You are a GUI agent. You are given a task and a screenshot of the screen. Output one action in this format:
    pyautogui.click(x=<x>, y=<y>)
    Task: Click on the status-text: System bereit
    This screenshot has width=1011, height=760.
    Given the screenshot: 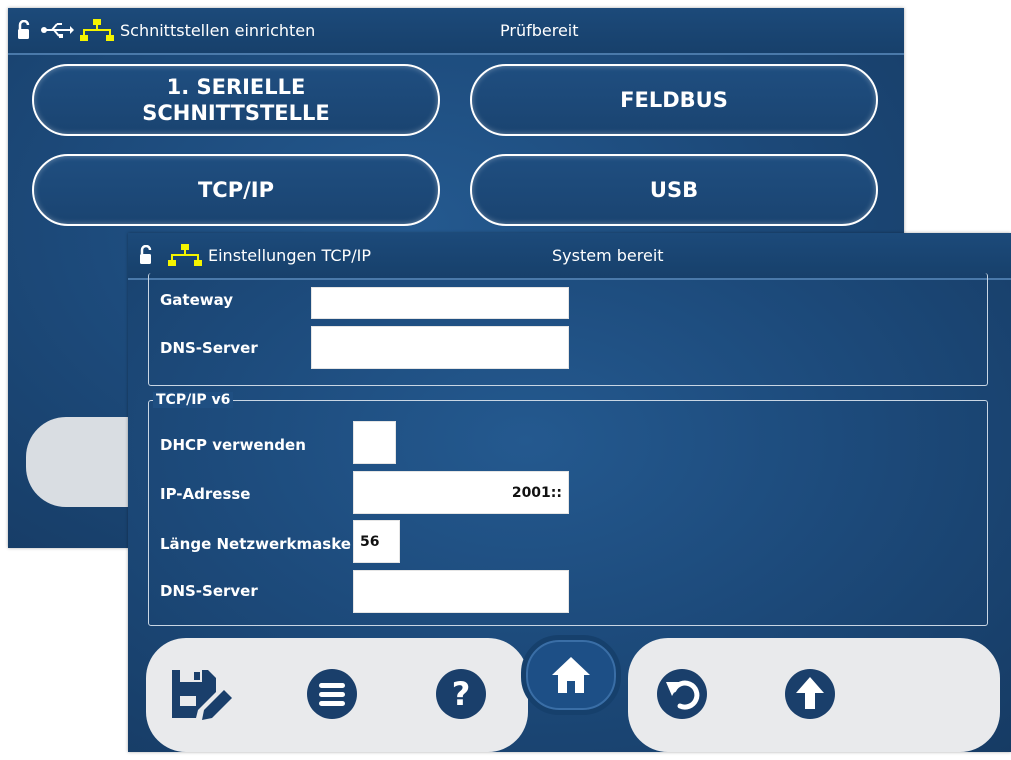 What is the action you would take?
    pyautogui.click(x=608, y=255)
    